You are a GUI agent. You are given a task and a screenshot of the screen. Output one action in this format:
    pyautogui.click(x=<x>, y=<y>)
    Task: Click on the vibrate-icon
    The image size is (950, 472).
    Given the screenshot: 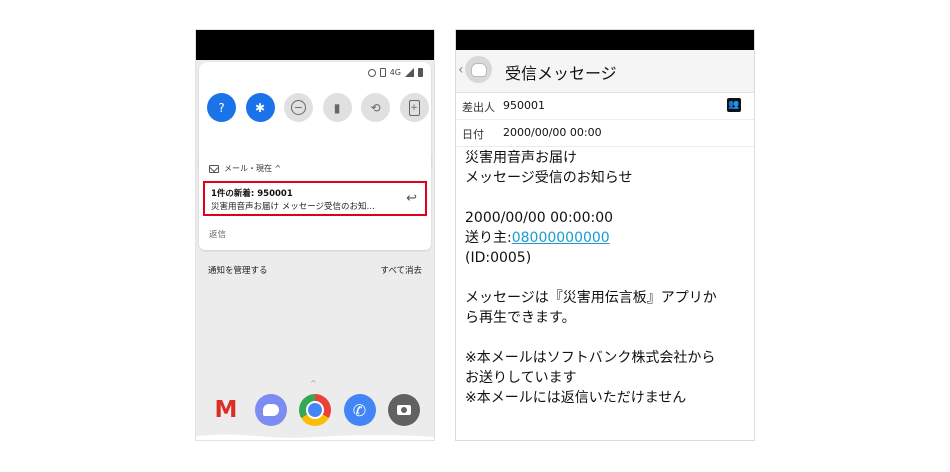 What is the action you would take?
    pyautogui.click(x=382, y=72)
    